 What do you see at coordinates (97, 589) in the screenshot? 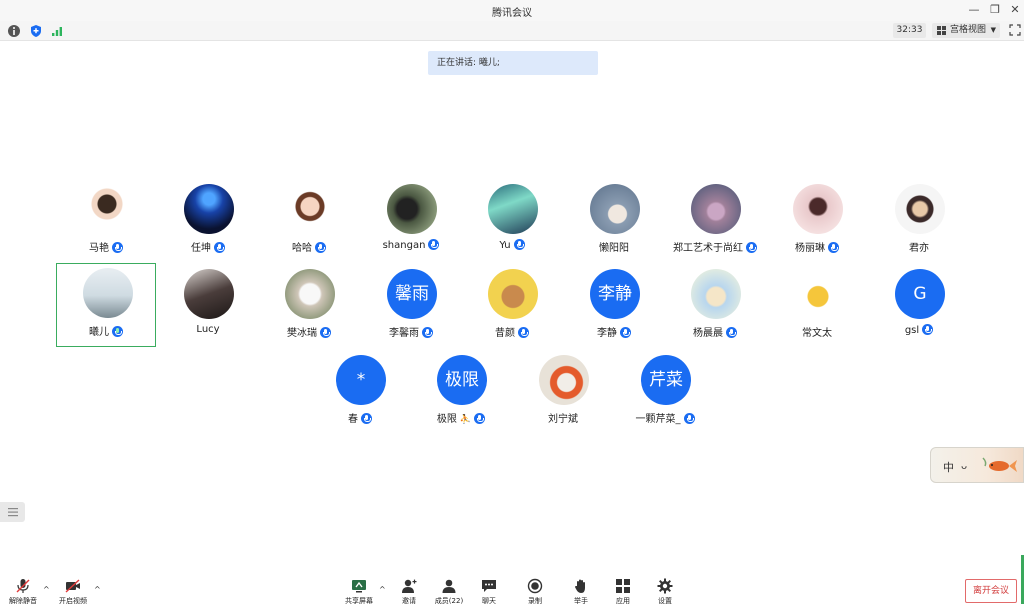
I see `video-options-caret: ^` at bounding box center [97, 589].